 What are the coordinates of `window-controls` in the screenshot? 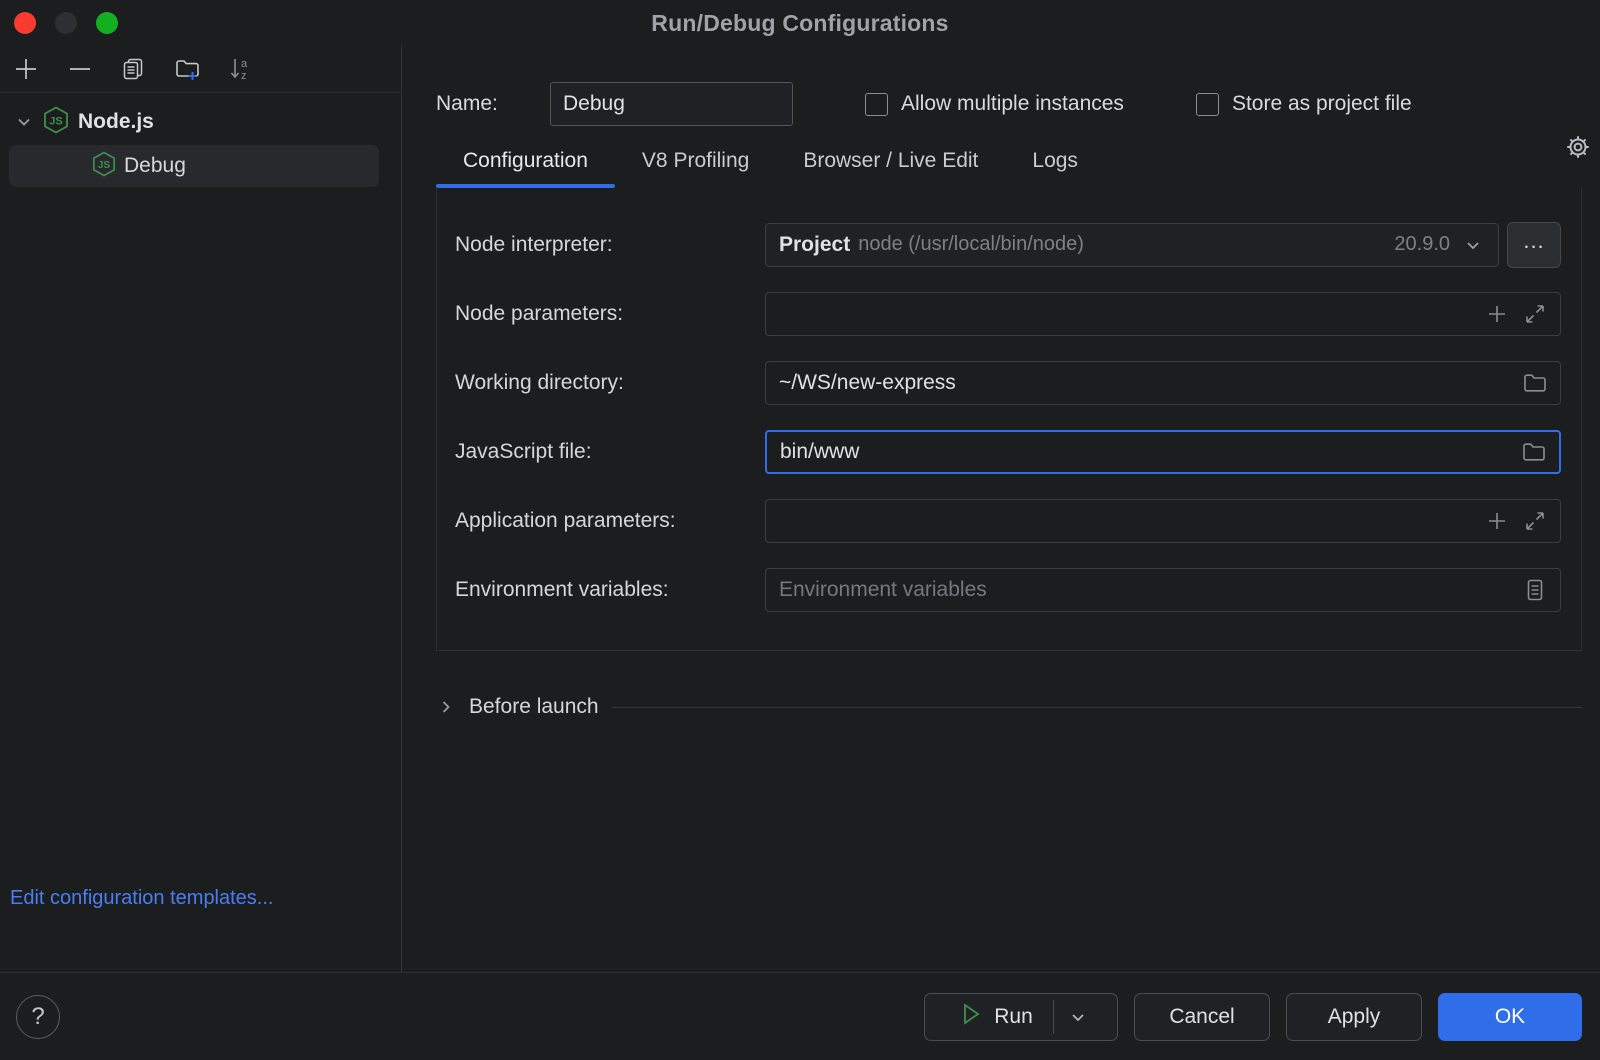 It's located at (66, 23).